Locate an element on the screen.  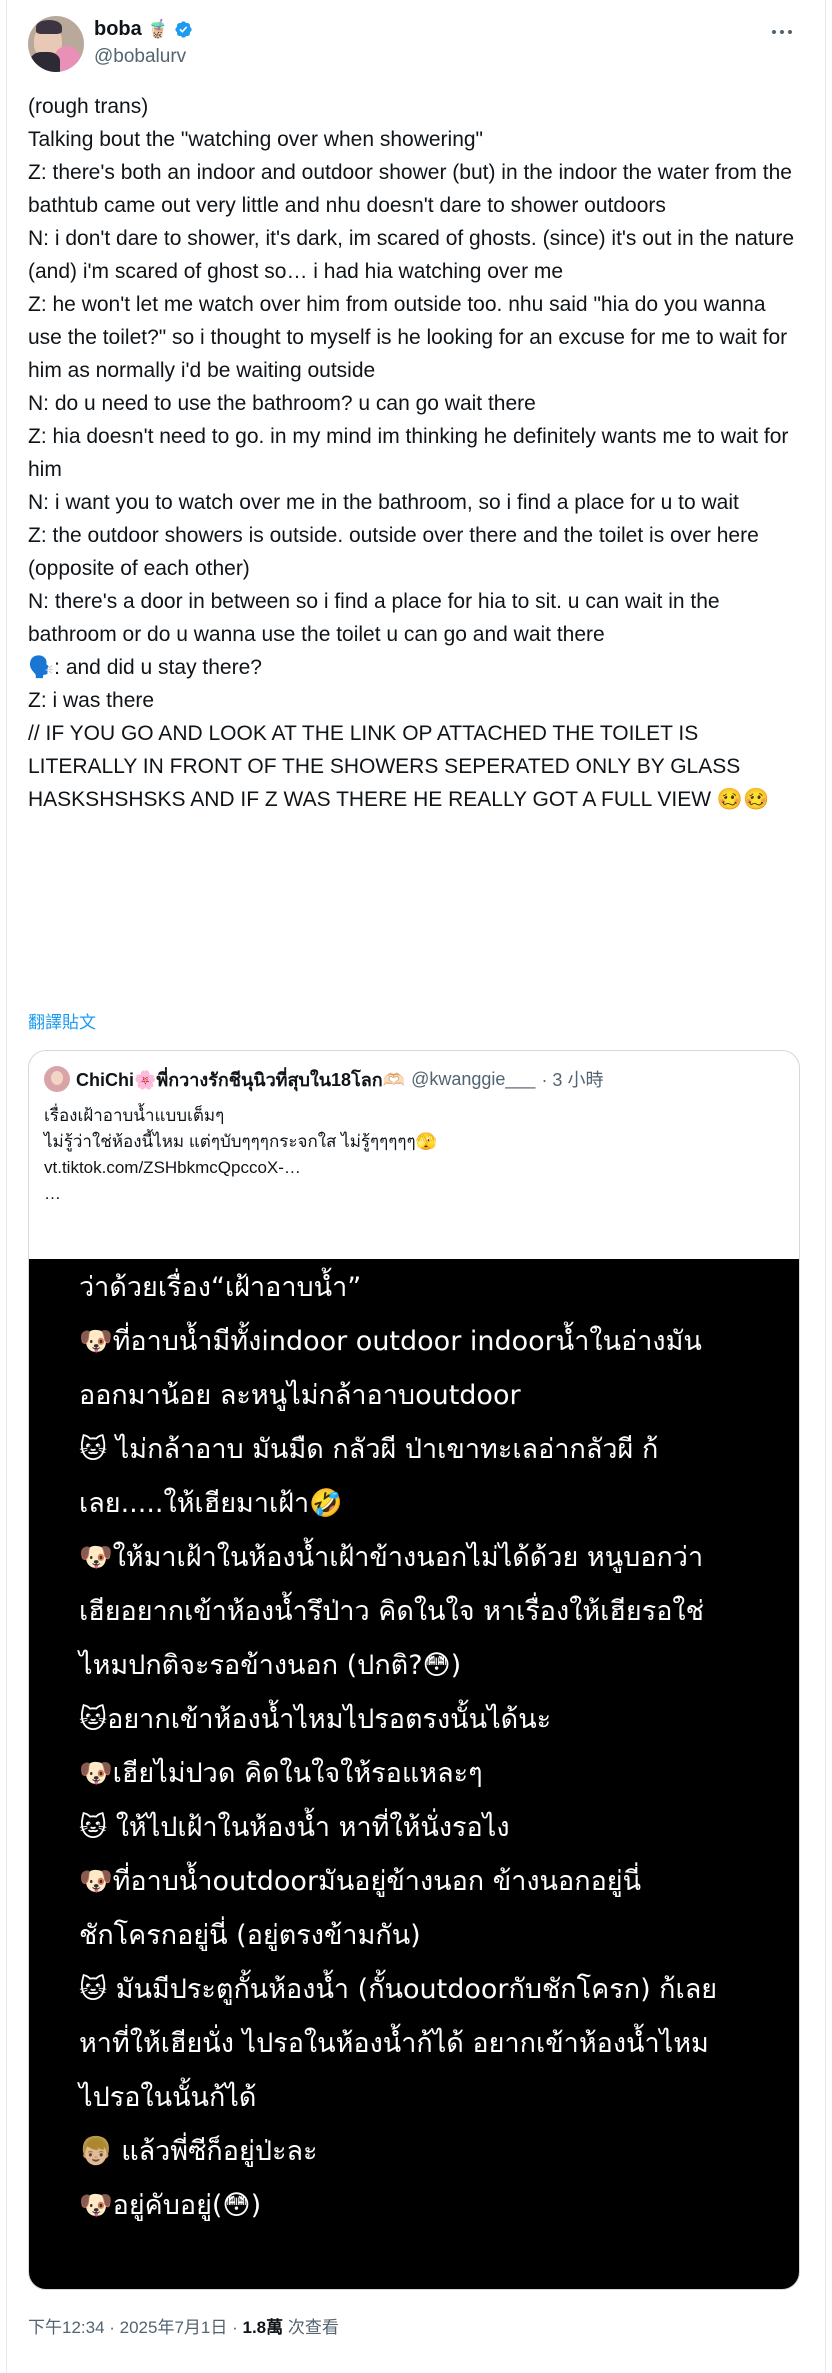
media-line: เลย.....ให้เฮียมาเฝ้า🤣 is located at coordinates (211, 1503).